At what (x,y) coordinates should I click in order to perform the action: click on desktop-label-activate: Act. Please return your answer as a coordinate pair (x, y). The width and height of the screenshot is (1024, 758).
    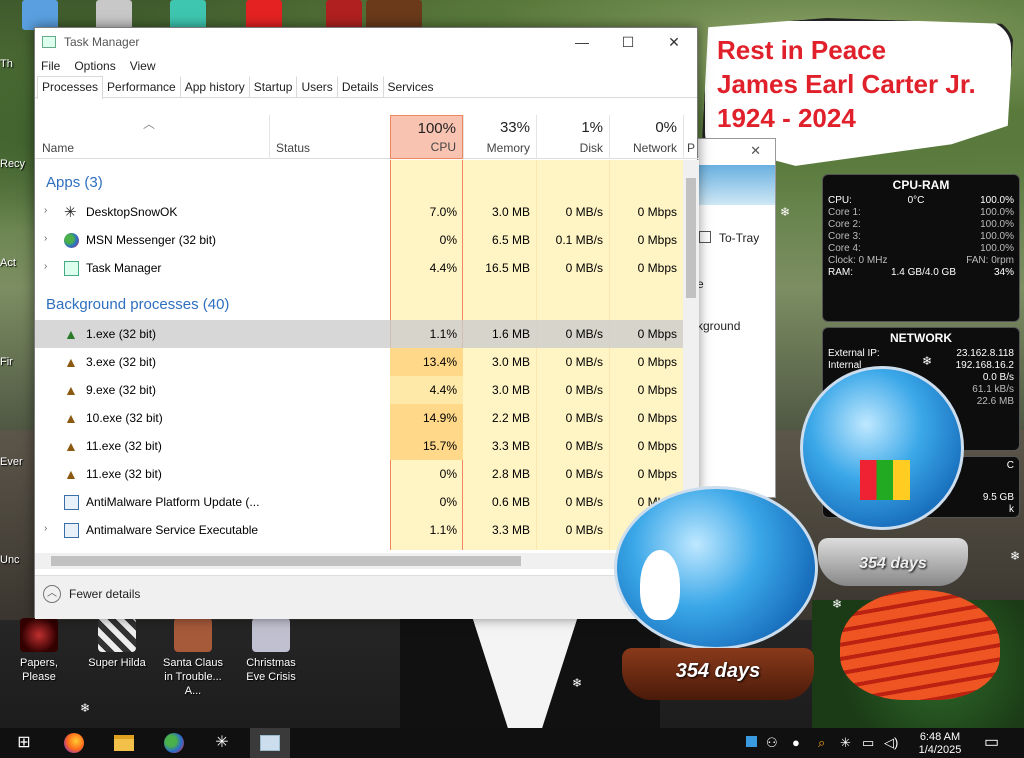
    Looking at the image, I should click on (8, 263).